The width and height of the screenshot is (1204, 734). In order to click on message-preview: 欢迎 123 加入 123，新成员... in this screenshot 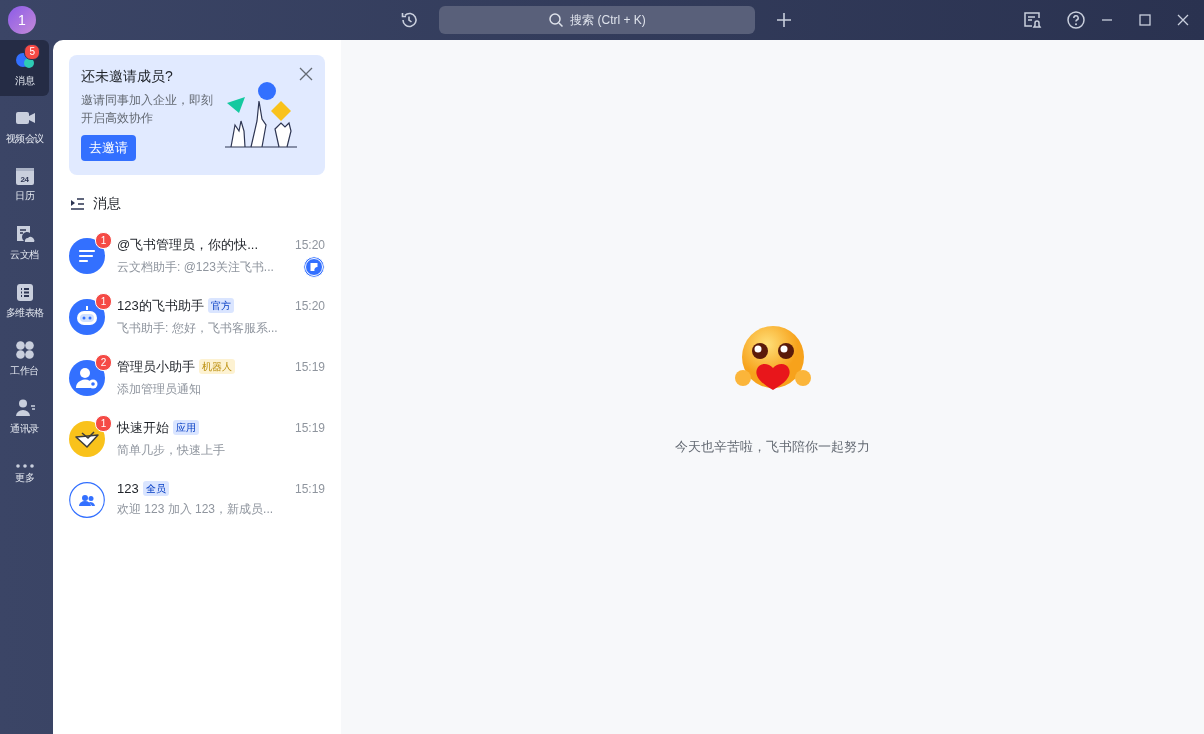, I will do `click(196, 509)`.